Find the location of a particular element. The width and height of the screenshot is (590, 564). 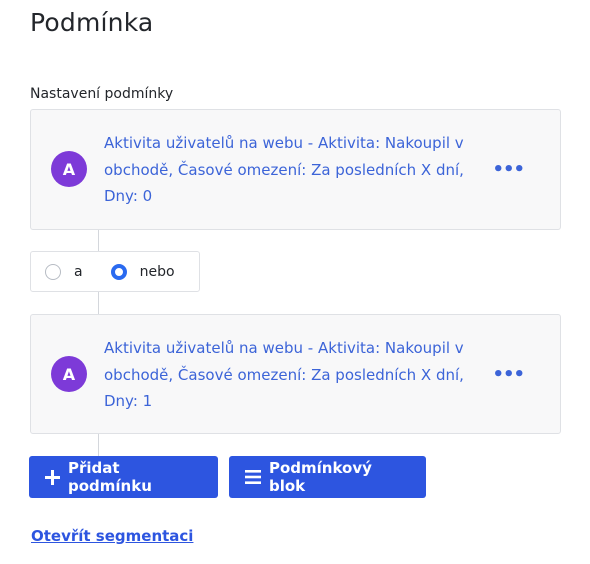

radio-or is located at coordinates (118, 271).